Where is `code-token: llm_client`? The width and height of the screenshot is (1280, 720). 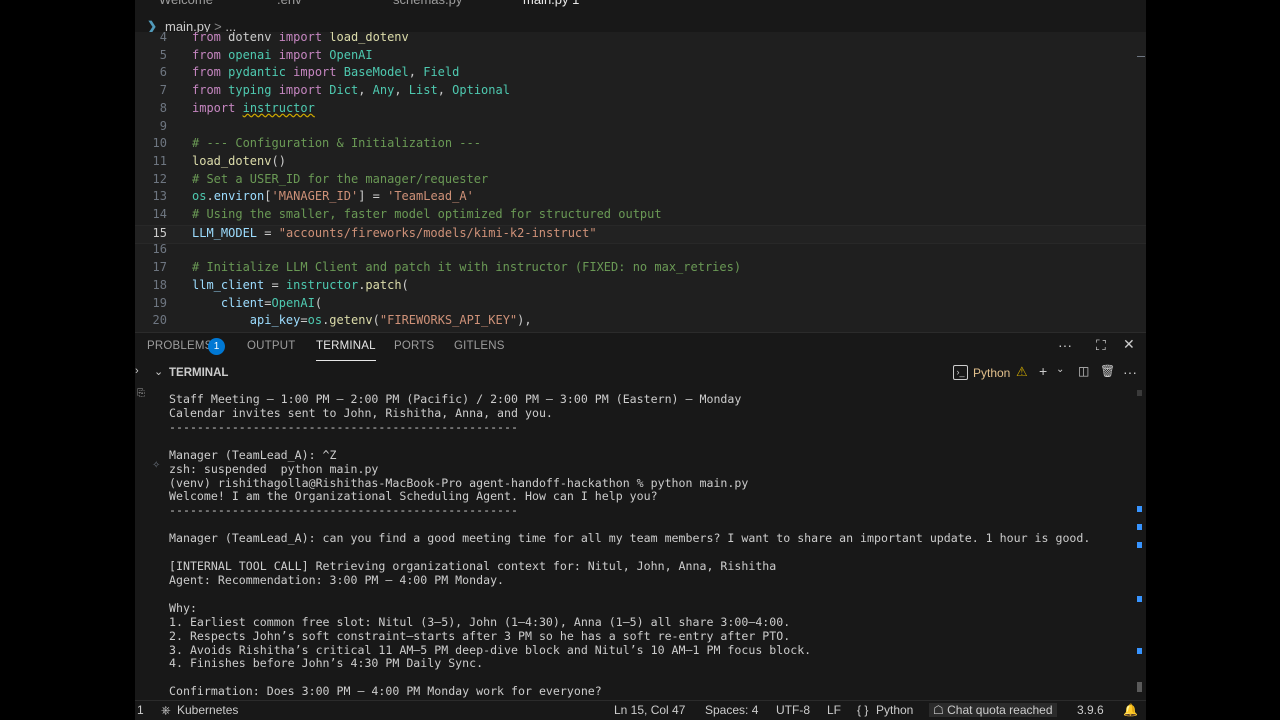
code-token: llm_client is located at coordinates (228, 284).